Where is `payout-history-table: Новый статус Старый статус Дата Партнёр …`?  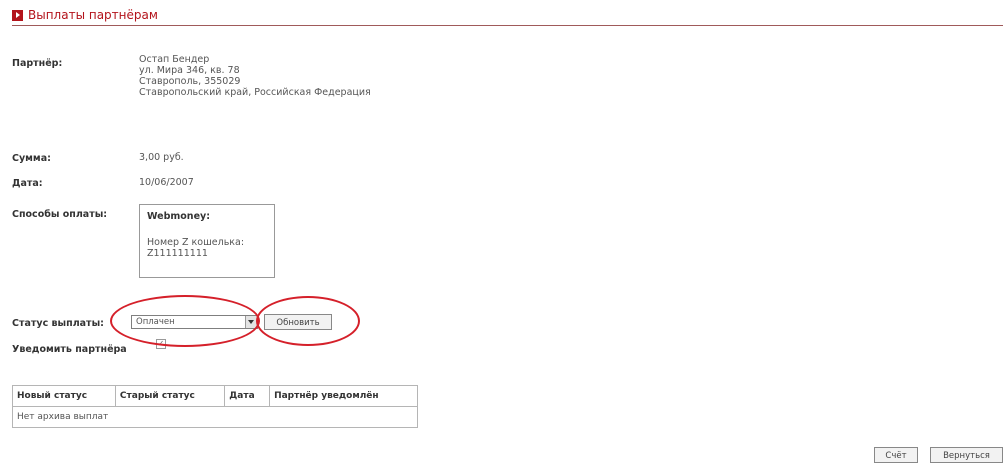
payout-history-table: Новый статус Старый статус Дата Партнёр … is located at coordinates (215, 406).